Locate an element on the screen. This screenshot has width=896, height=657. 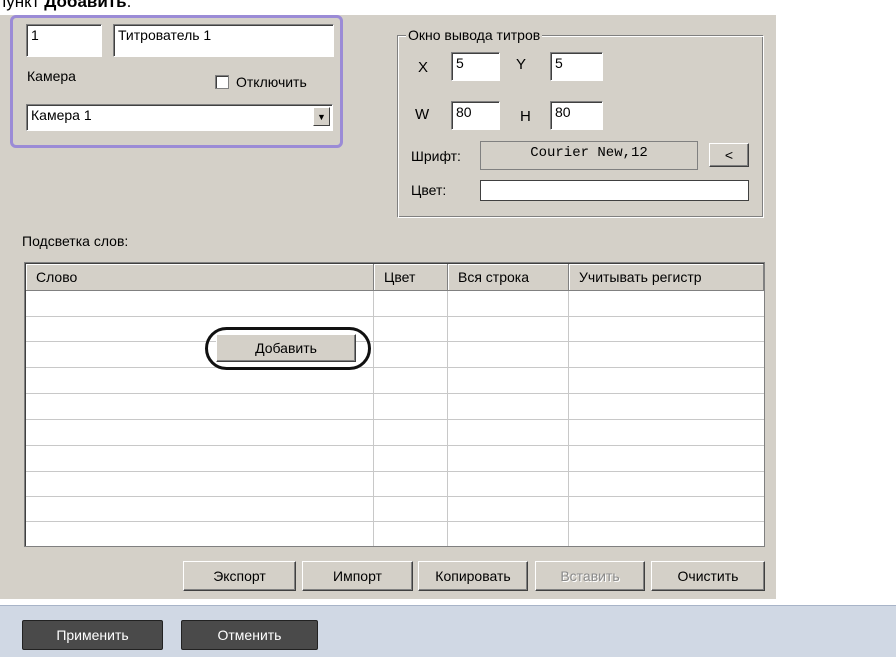
disable-label: Отключить is located at coordinates (271, 82).